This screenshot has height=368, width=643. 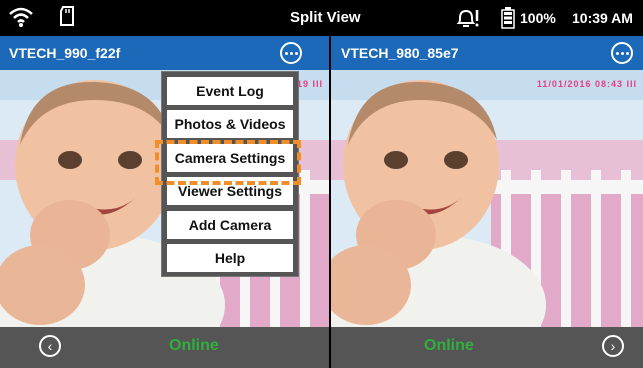 What do you see at coordinates (230, 124) in the screenshot?
I see `menu-item-photos-videos: Photos & Videos` at bounding box center [230, 124].